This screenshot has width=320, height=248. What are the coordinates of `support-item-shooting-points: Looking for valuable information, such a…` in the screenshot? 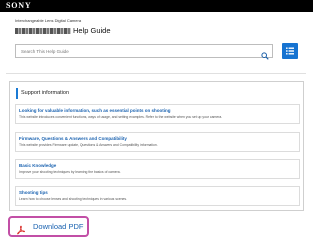 It's located at (157, 114).